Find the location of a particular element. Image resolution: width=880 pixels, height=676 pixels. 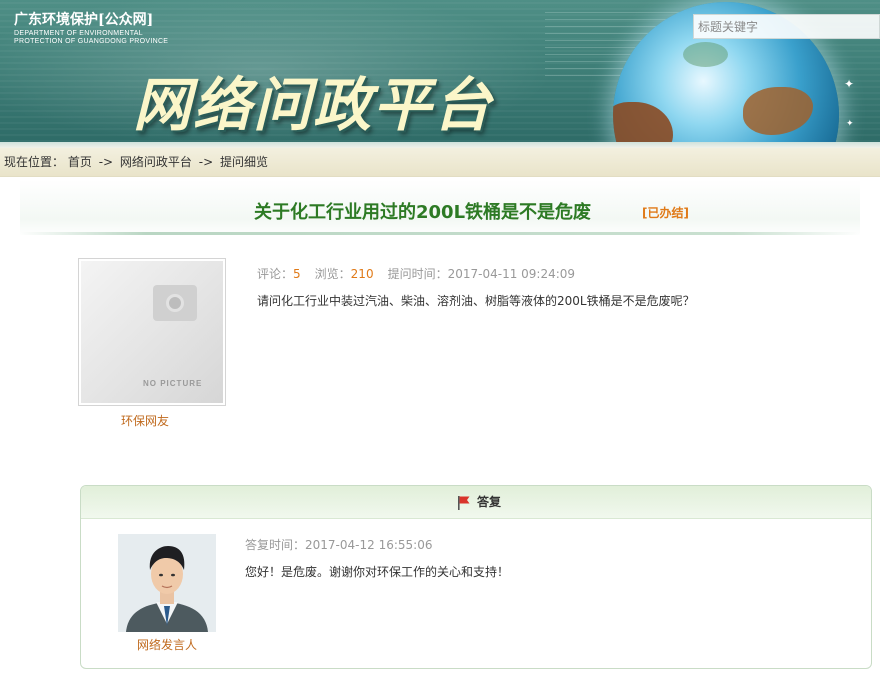

spokesperson-avatar is located at coordinates (167, 583).